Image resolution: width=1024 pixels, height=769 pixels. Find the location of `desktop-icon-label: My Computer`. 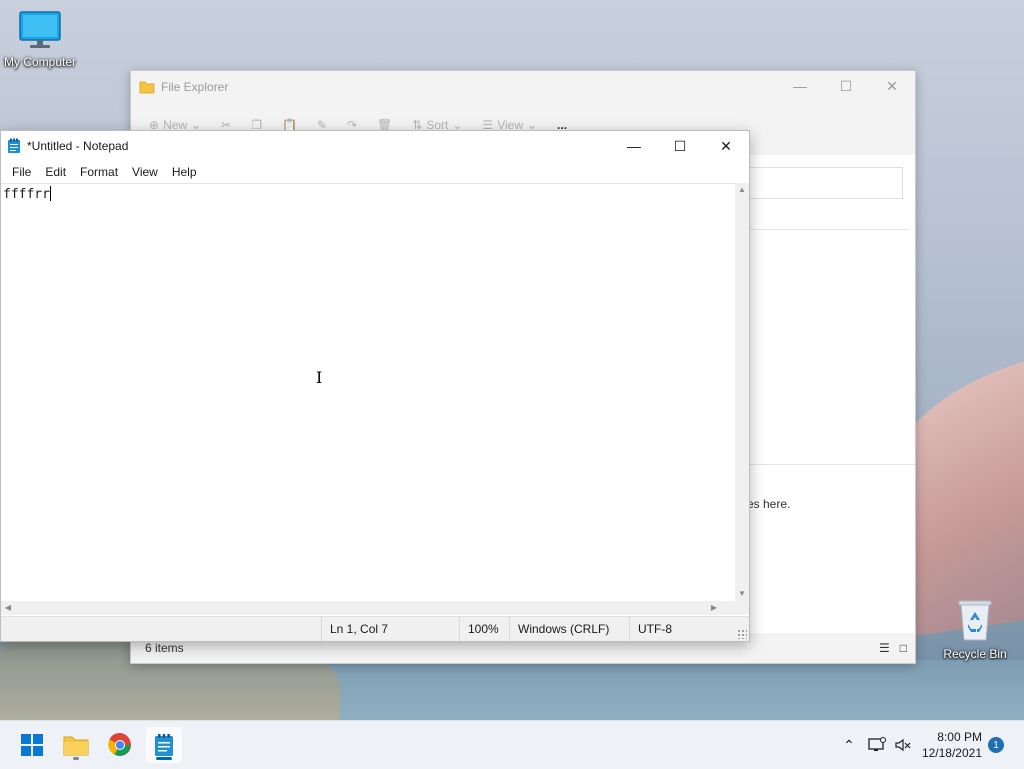

desktop-icon-label: My Computer is located at coordinates (40, 62).